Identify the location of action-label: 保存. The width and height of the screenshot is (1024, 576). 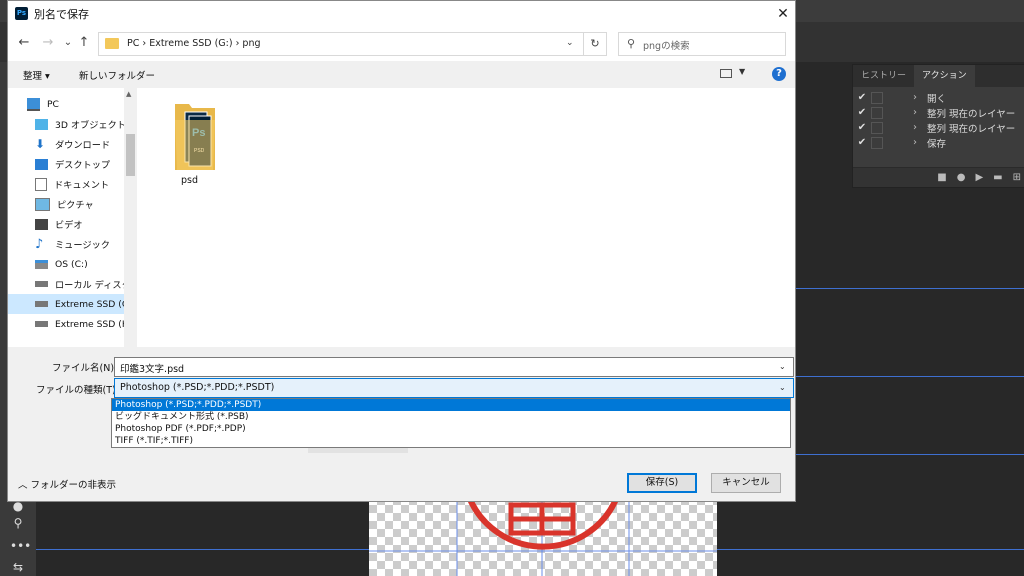
(937, 144).